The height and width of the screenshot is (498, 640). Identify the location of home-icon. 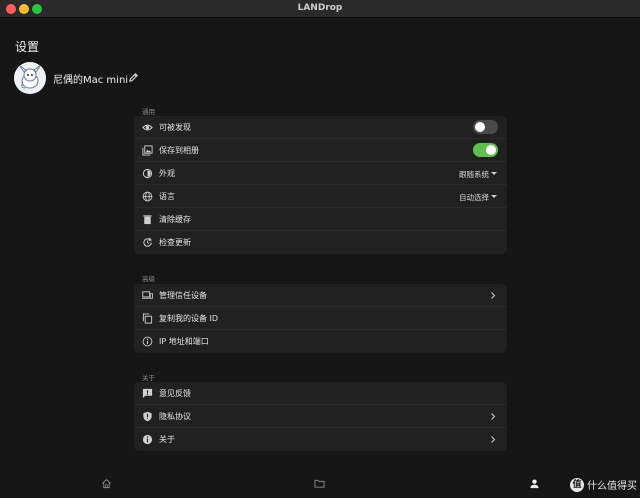
(106, 483).